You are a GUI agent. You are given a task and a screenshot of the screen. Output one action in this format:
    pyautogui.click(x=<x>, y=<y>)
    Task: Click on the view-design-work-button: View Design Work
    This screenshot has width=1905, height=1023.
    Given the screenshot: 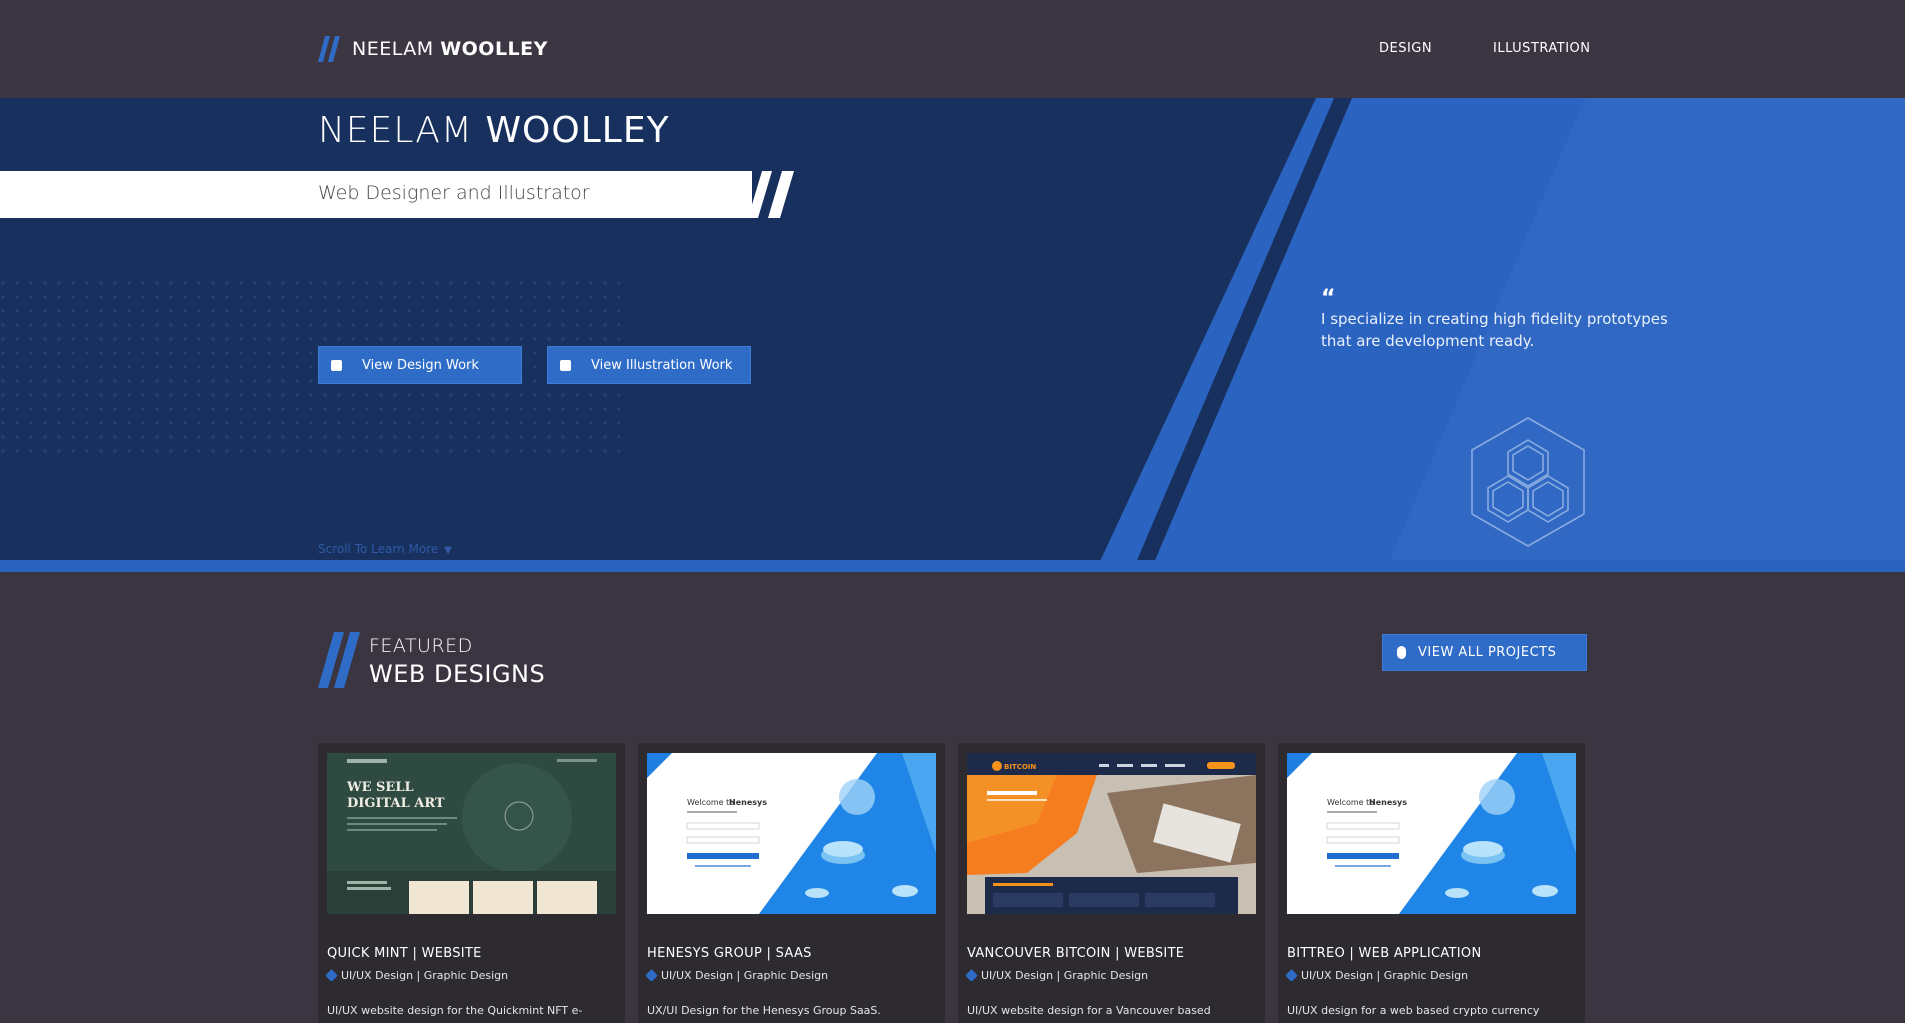 What is the action you would take?
    pyautogui.click(x=420, y=365)
    